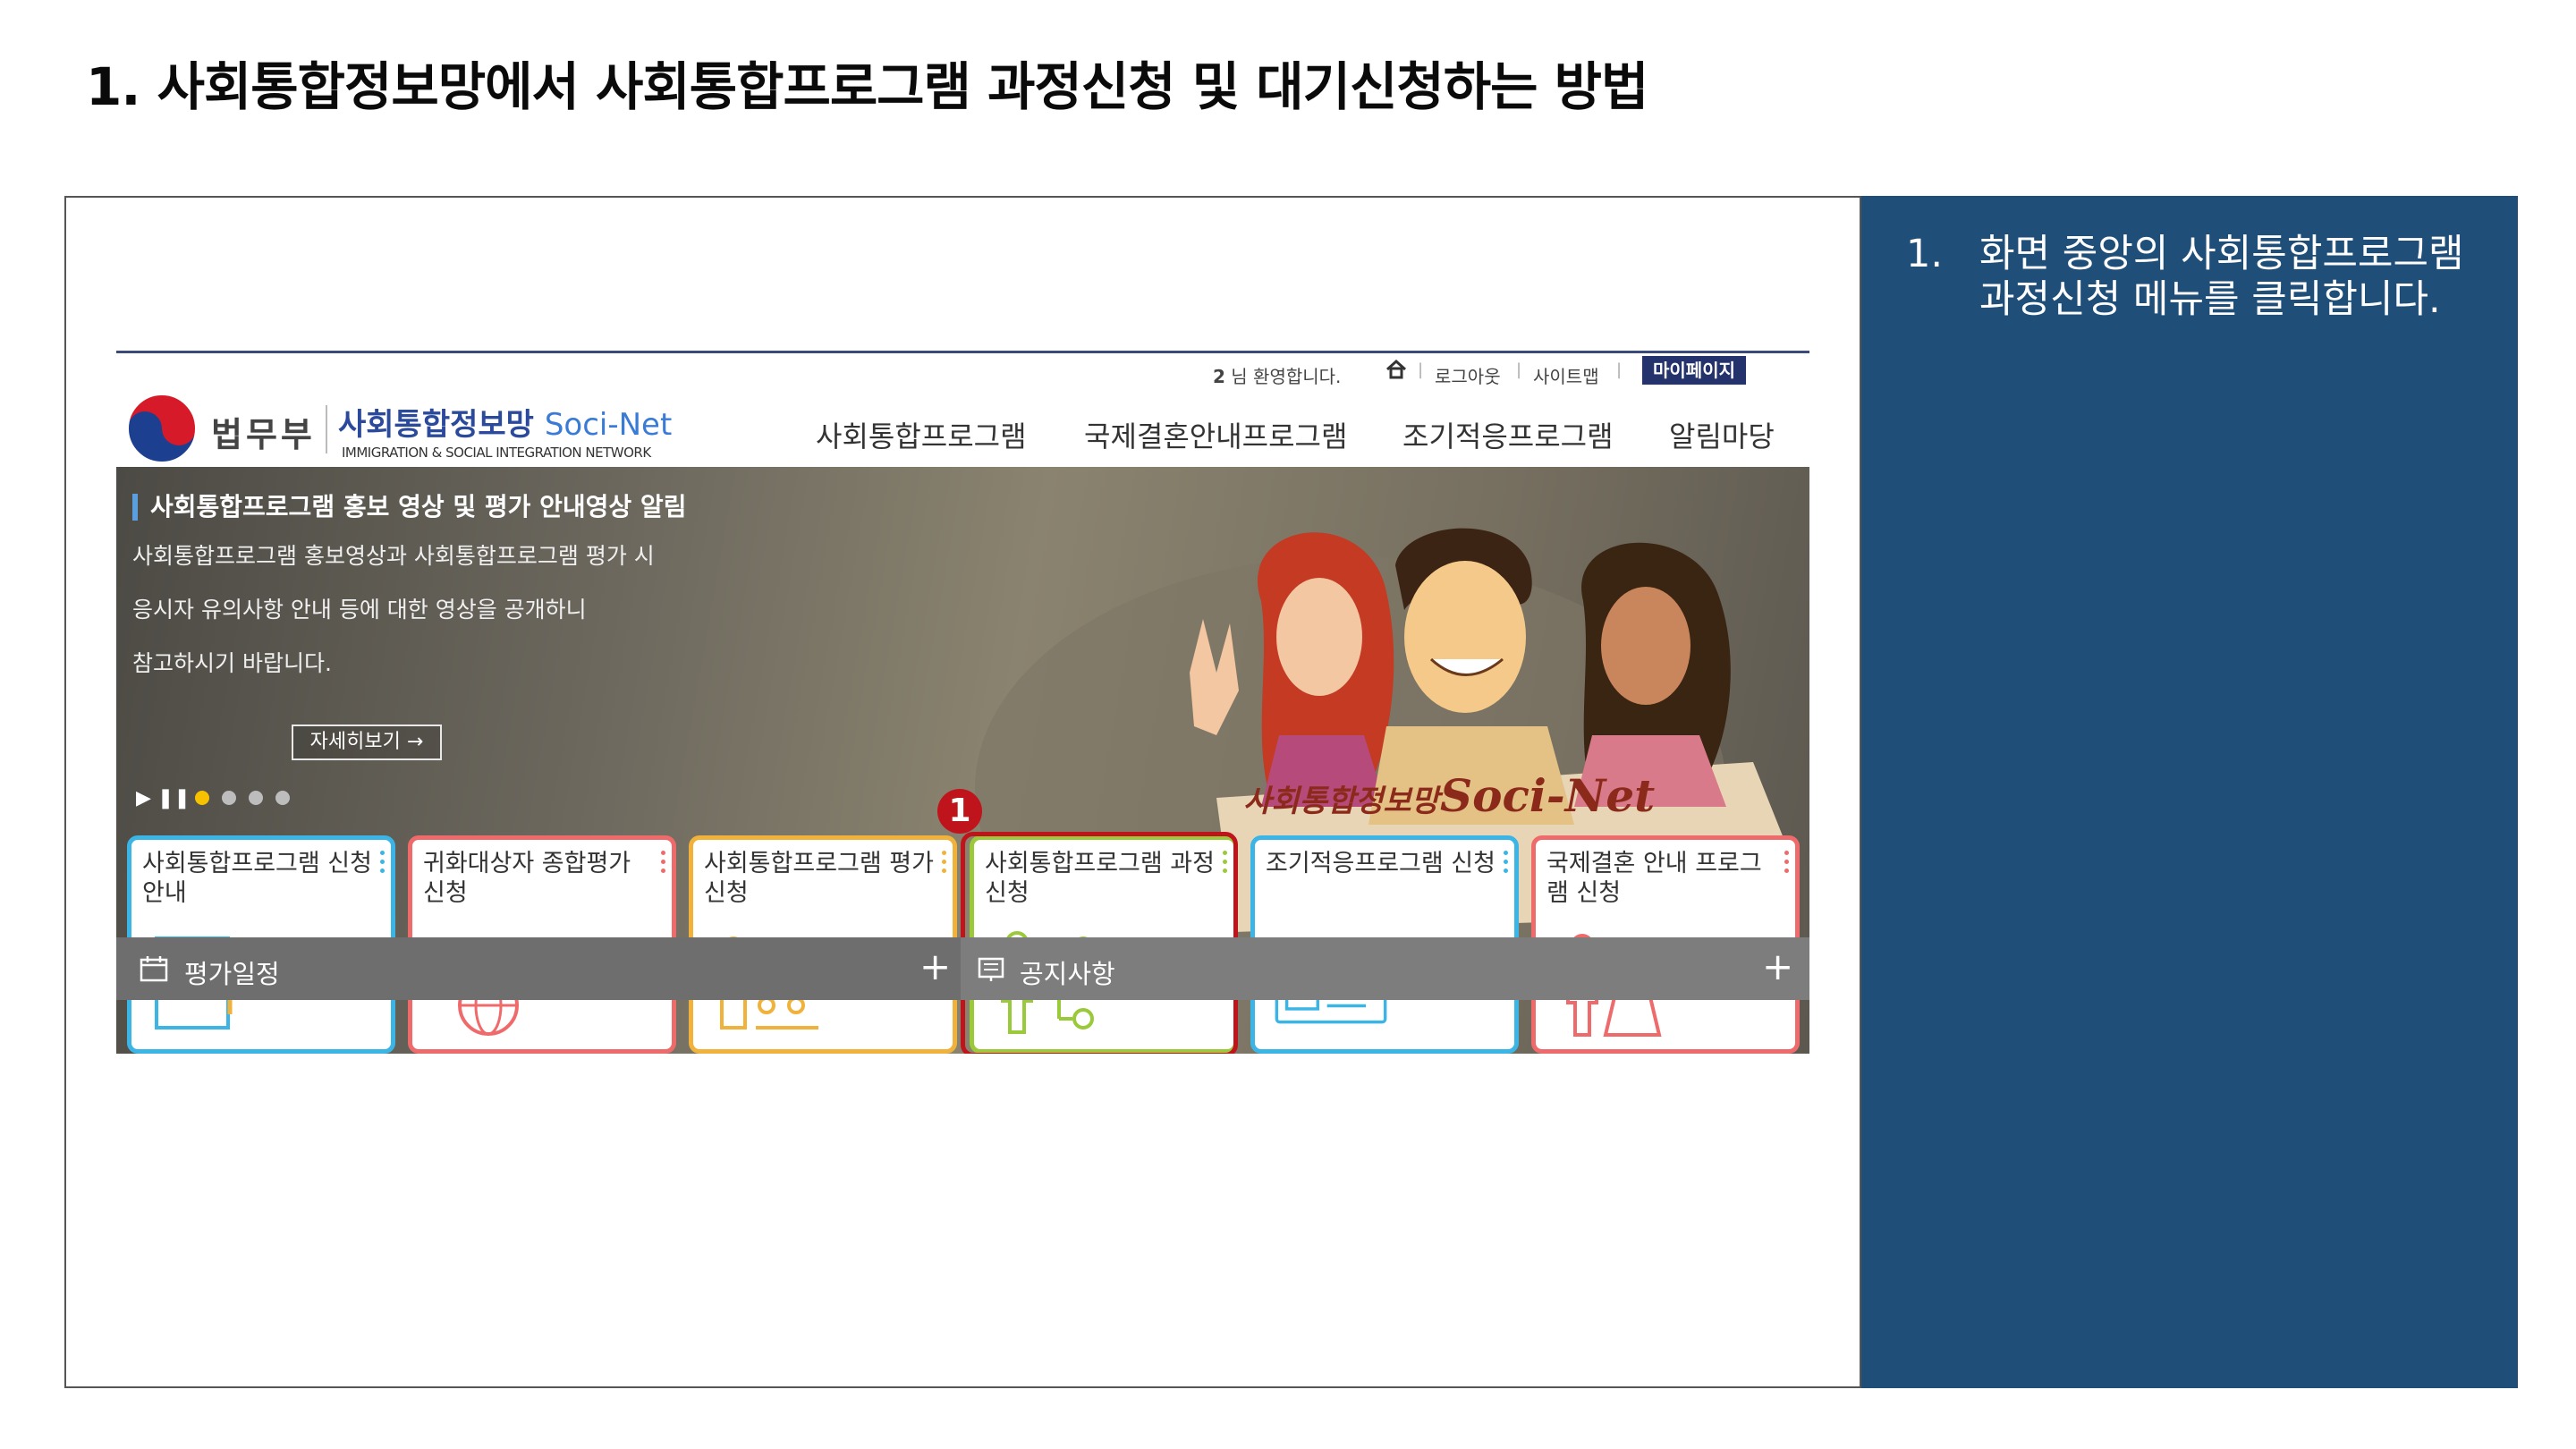  Describe the element at coordinates (962, 371) in the screenshot. I see `utility-bar: 2 님 환영합니다. | 로그아웃 | 사이트맵 | 마이페이지` at that location.